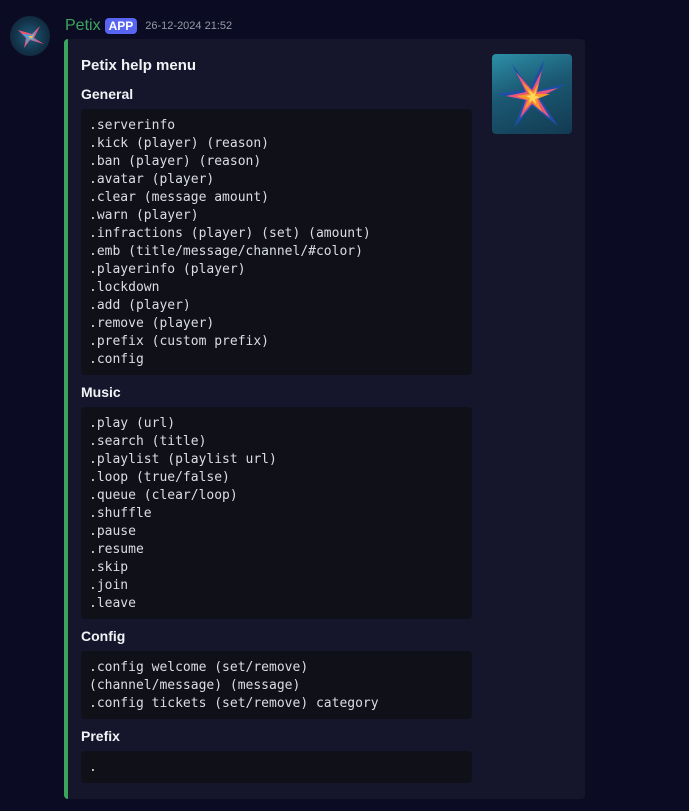 Image resolution: width=689 pixels, height=811 pixels. What do you see at coordinates (175, 161) in the screenshot?
I see `code-line: .ban (player) (reason)` at bounding box center [175, 161].